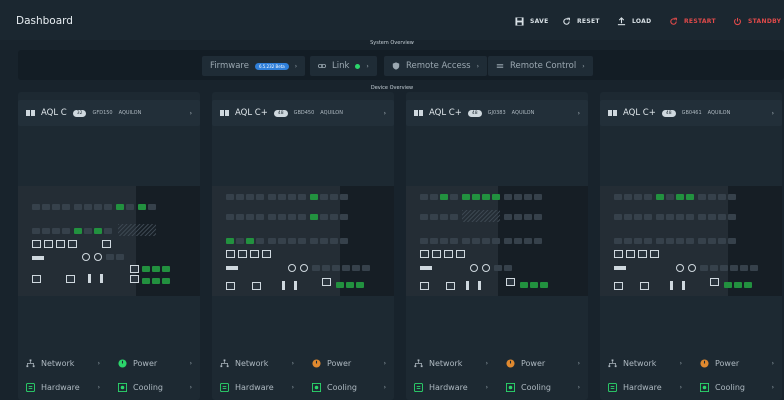 The image size is (784, 400). What do you see at coordinates (543, 66) in the screenshot?
I see `remote-control-label: Remote Control` at bounding box center [543, 66].